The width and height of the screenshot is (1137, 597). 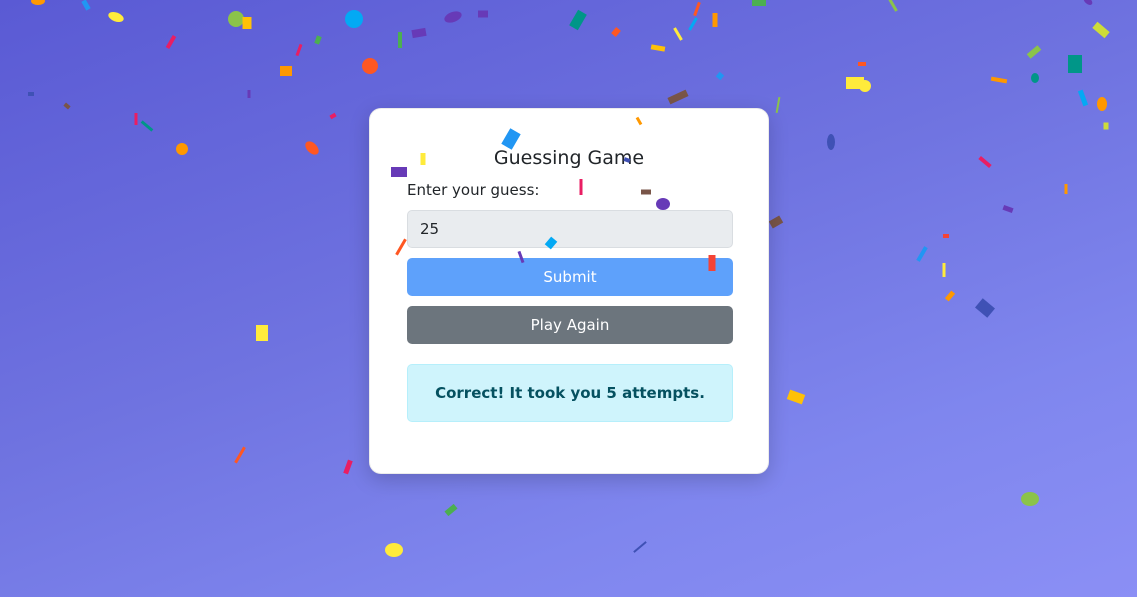 I want to click on result-message: Correct! It took you 5 attempts., so click(x=570, y=393).